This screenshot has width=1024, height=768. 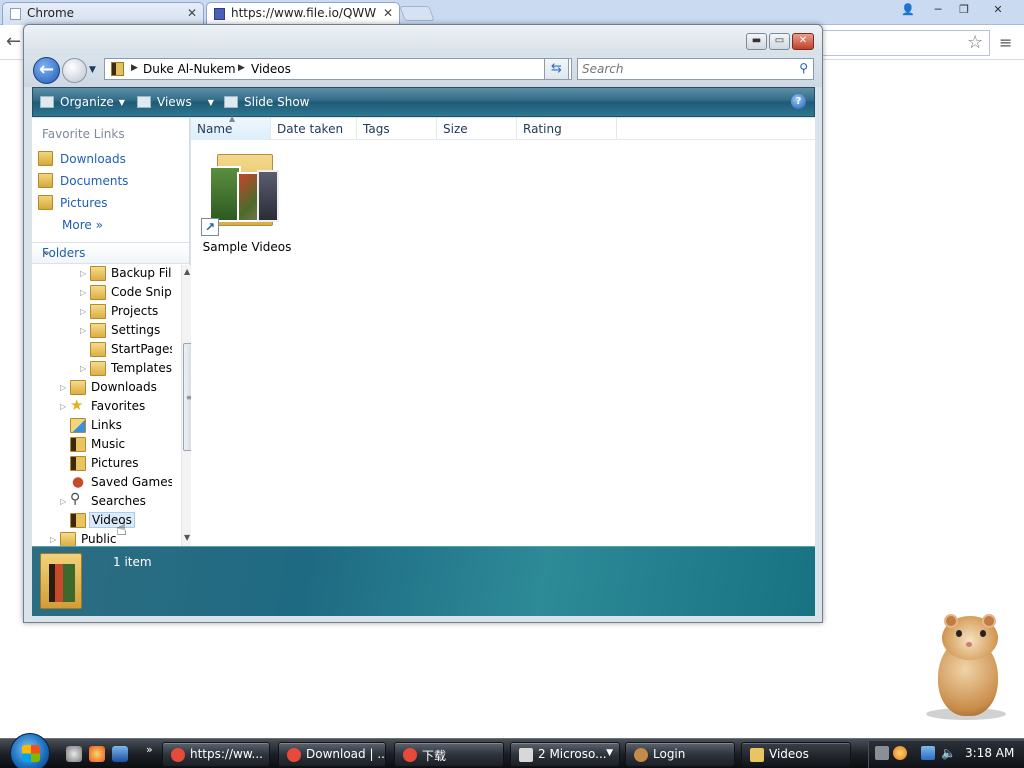 I want to click on taskbar-button-label: Videos, so click(x=789, y=754).